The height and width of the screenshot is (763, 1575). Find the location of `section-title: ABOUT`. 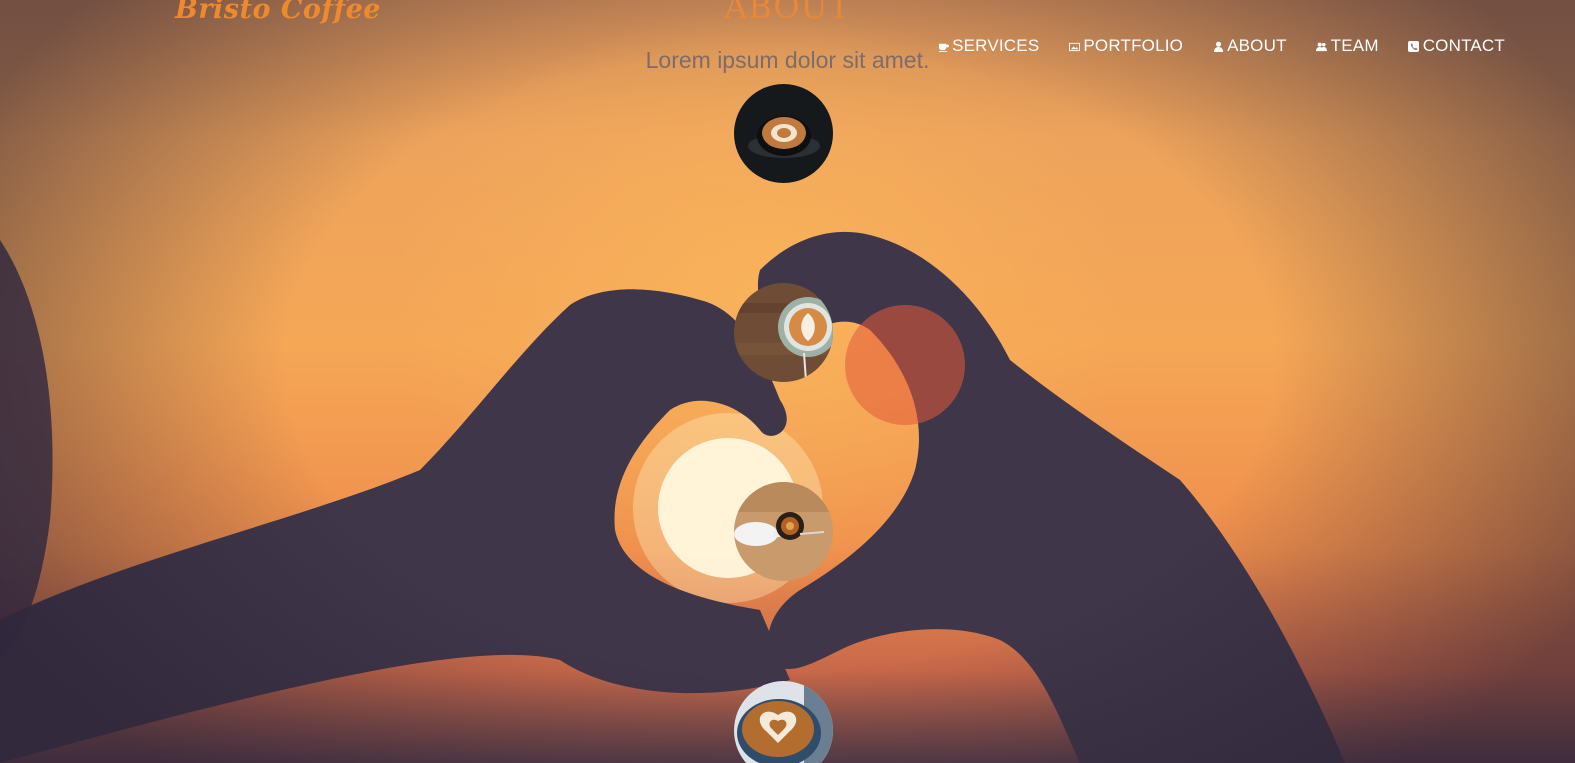

section-title: ABOUT is located at coordinates (787, 13).